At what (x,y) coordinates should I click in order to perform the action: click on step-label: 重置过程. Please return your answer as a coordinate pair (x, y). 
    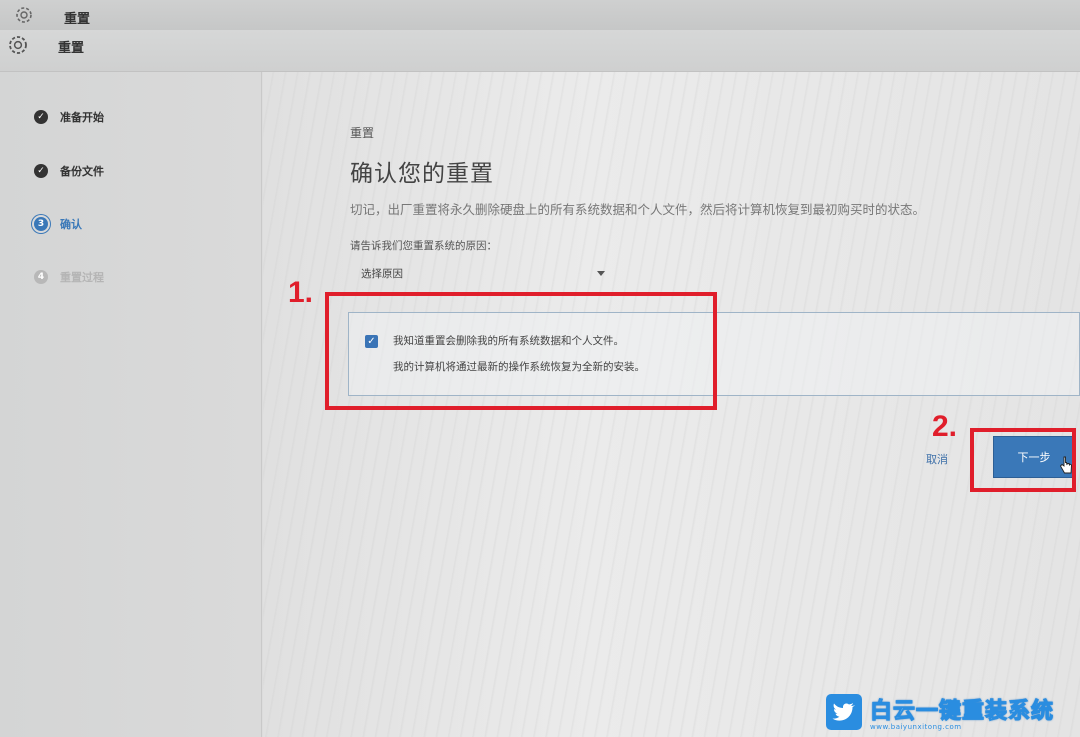
    Looking at the image, I should click on (82, 277).